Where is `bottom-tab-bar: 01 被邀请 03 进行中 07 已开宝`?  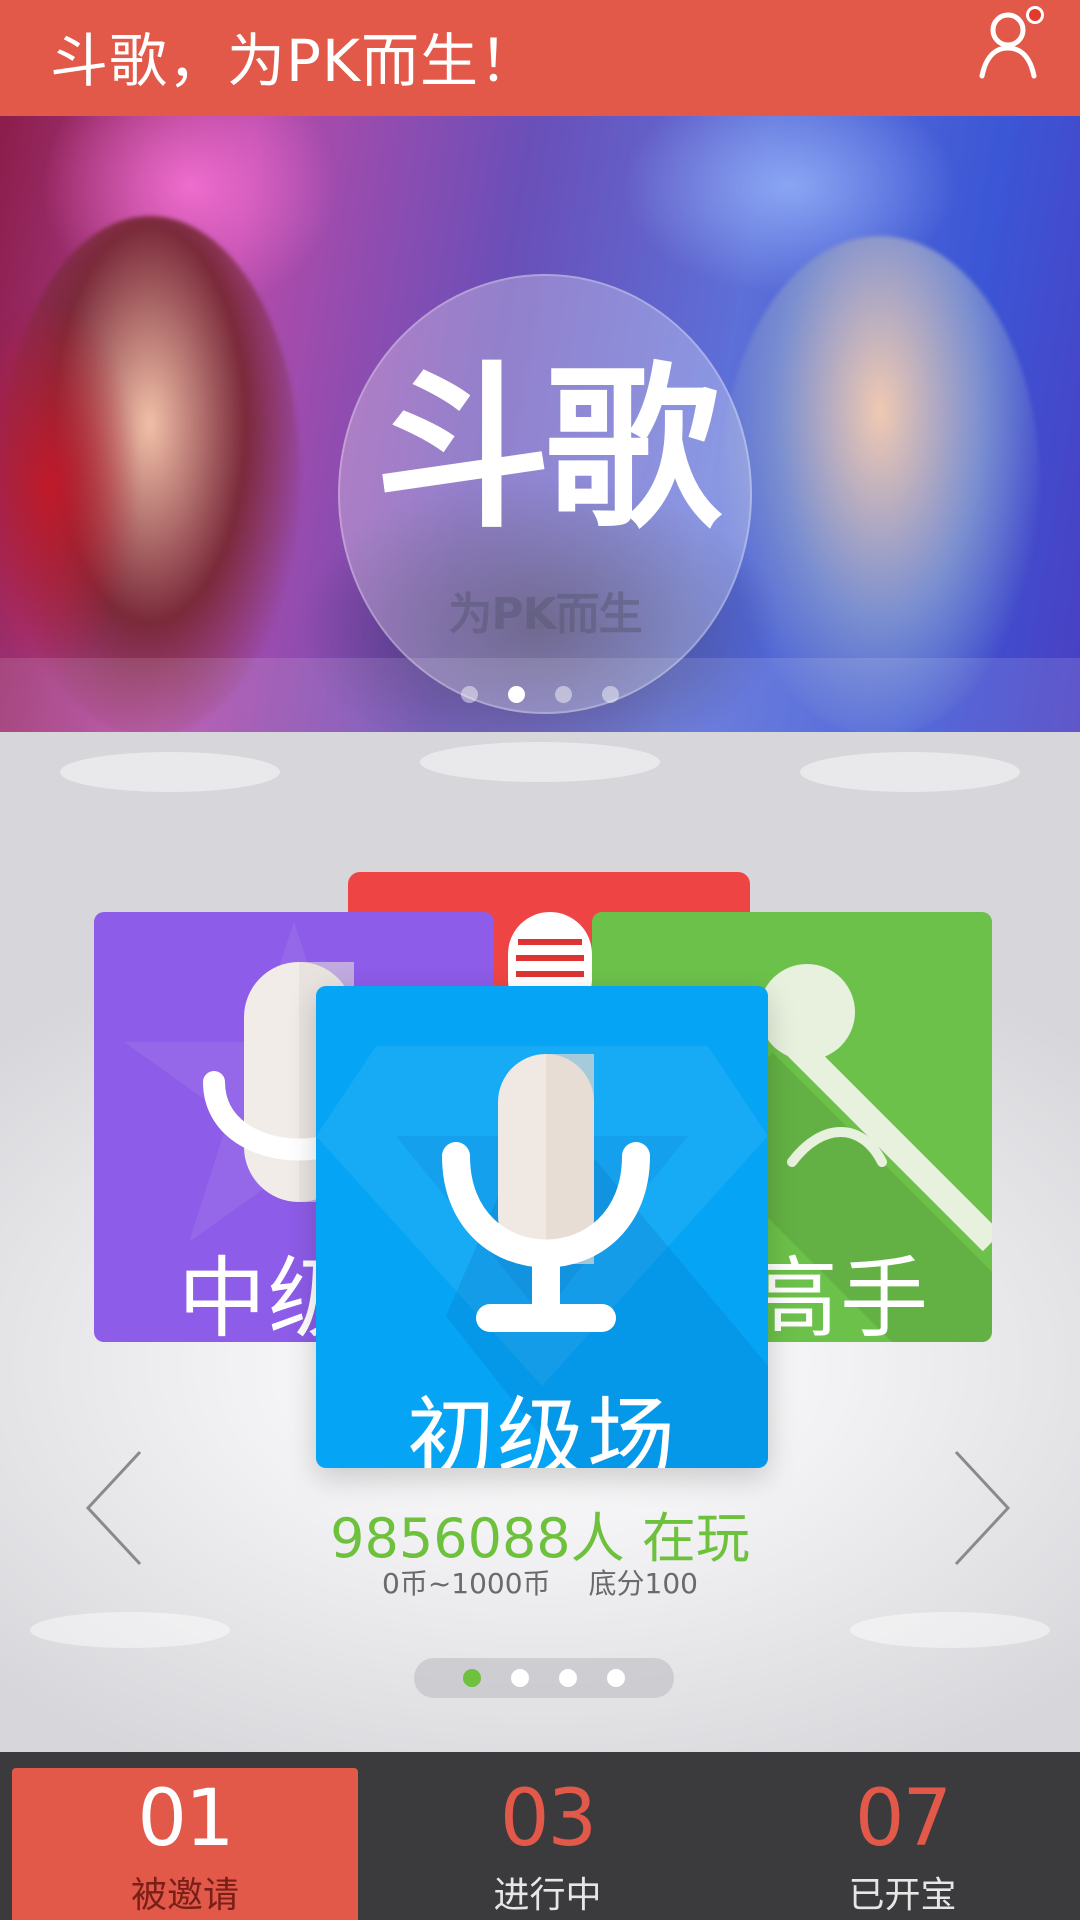 bottom-tab-bar: 01 被邀请 03 进行中 07 已开宝 is located at coordinates (540, 1836).